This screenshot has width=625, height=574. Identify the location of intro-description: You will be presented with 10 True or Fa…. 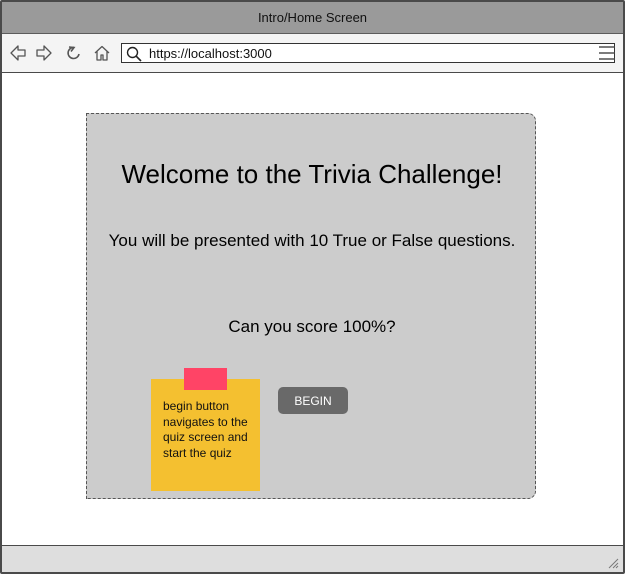
(312, 240).